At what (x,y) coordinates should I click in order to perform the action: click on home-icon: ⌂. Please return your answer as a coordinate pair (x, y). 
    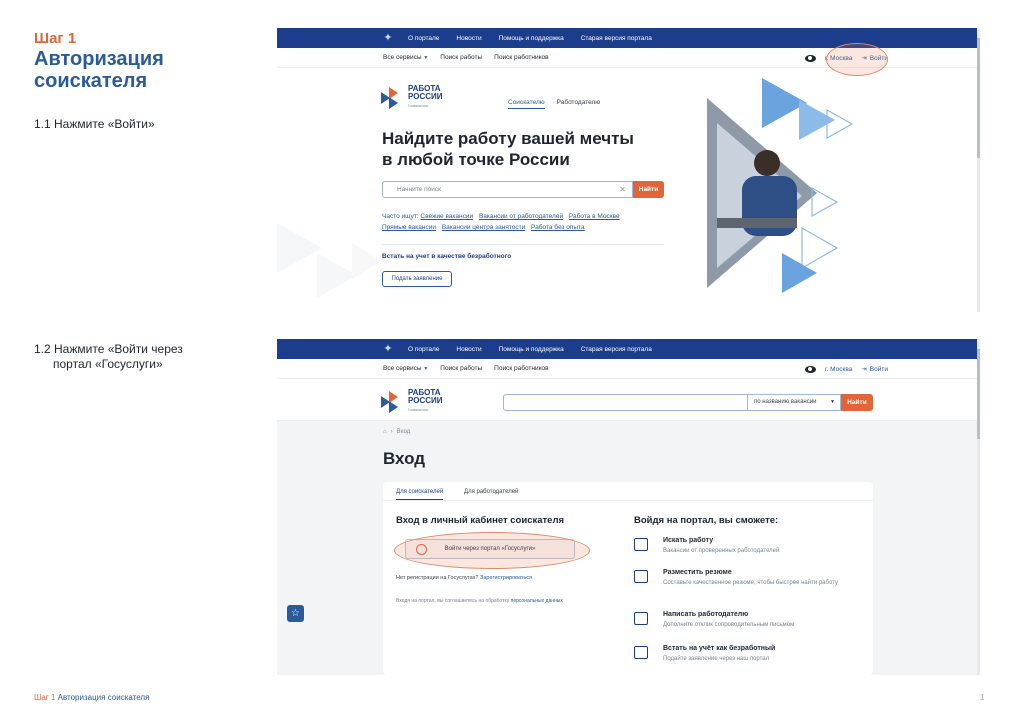
    Looking at the image, I should click on (385, 432).